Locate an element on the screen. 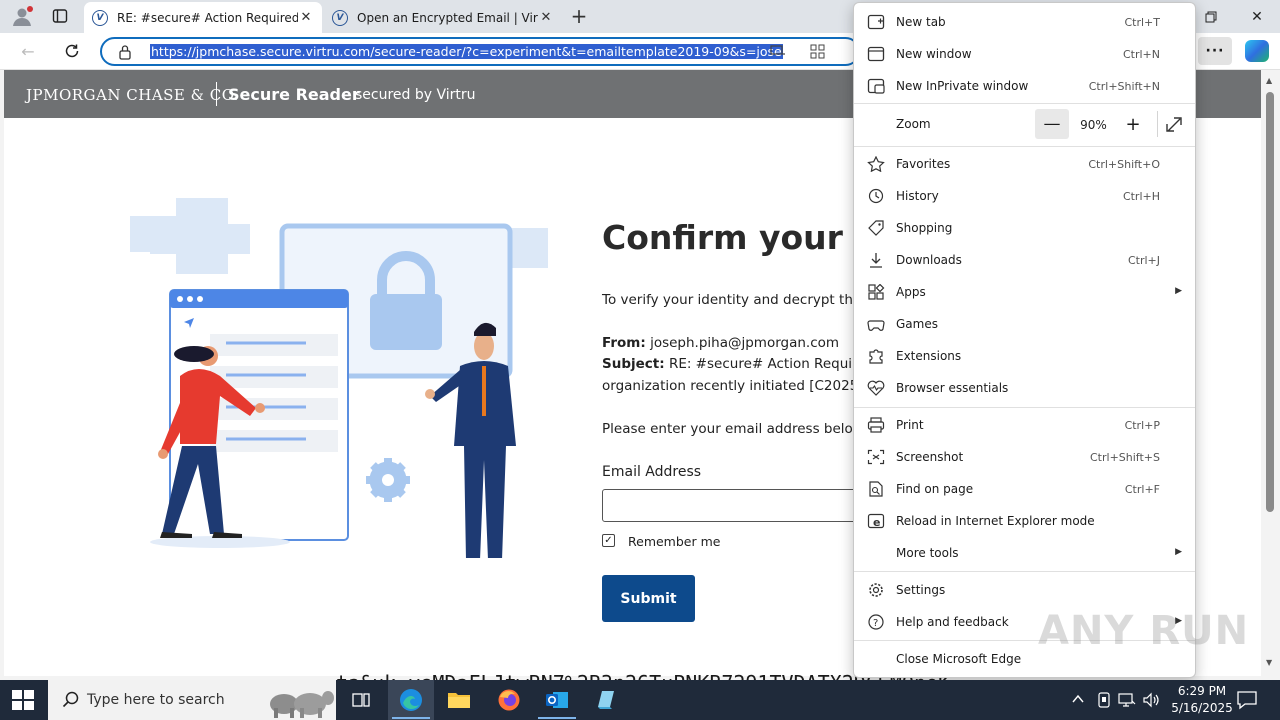  subject-continued: organization recently initiated [C2025 is located at coordinates (730, 386).